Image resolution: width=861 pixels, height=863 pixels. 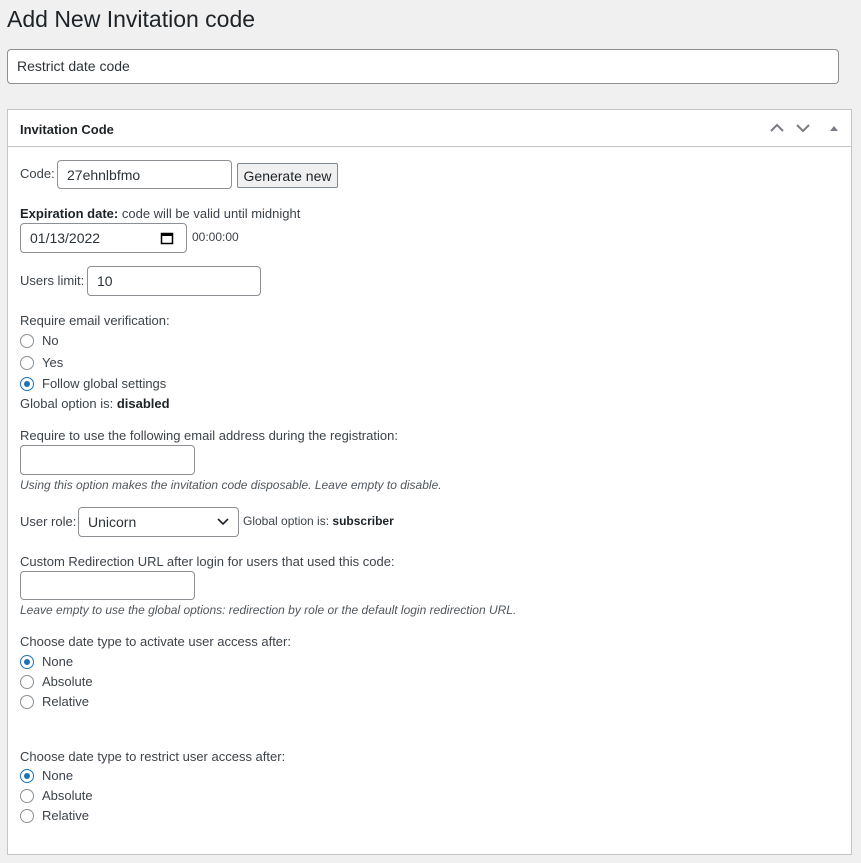 What do you see at coordinates (107, 460) in the screenshot?
I see `required-email-input` at bounding box center [107, 460].